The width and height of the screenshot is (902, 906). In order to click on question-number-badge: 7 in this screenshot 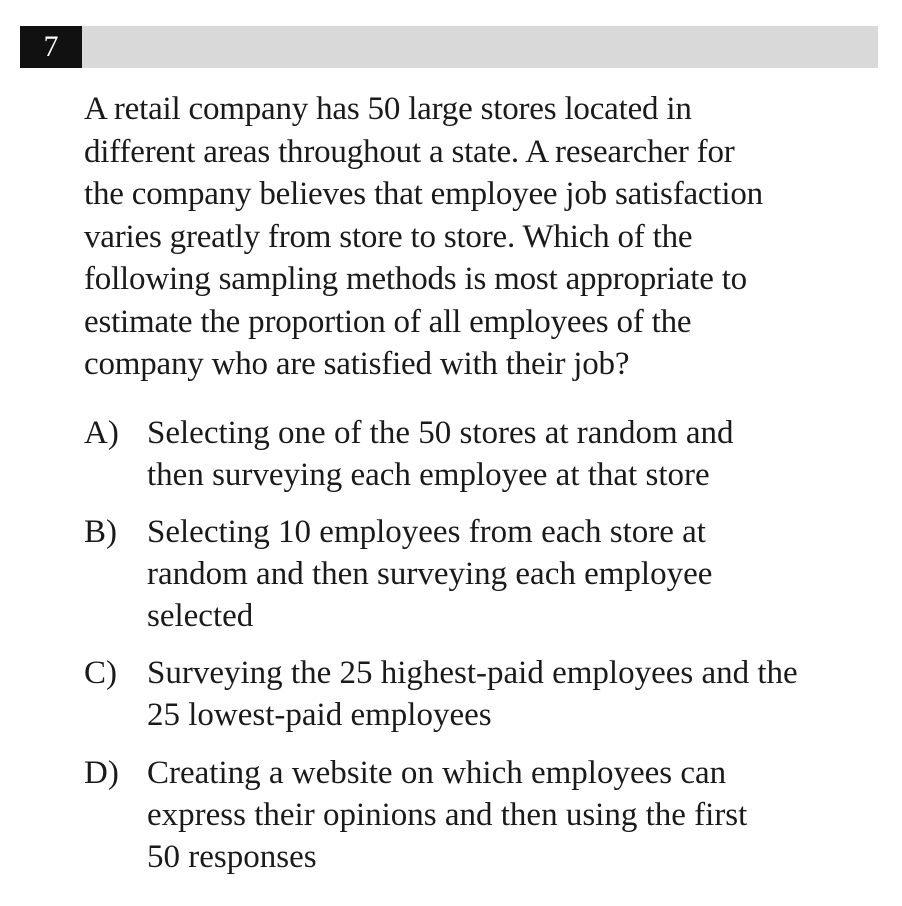, I will do `click(51, 47)`.